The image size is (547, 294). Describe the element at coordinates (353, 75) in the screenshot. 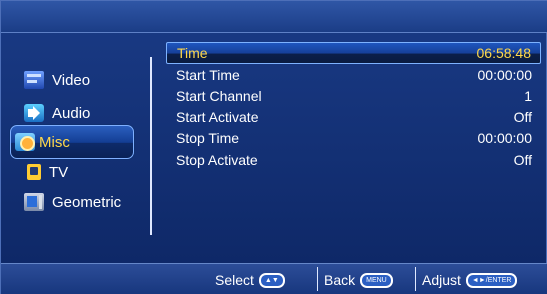

I see `setting-row-start-time: Start Time 00:00:00` at that location.